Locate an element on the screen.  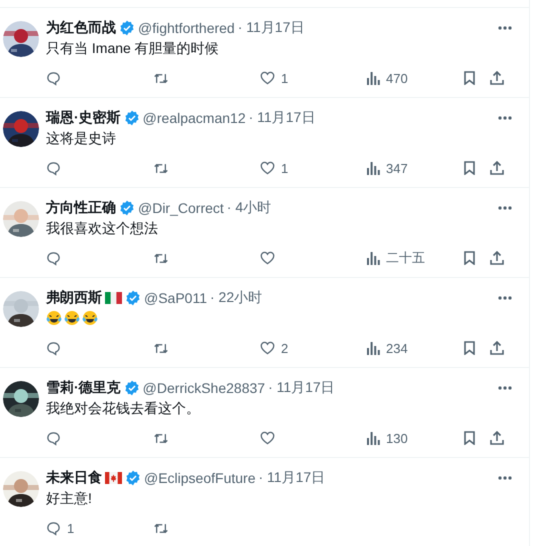
user-handle: @SaP011 is located at coordinates (175, 298).